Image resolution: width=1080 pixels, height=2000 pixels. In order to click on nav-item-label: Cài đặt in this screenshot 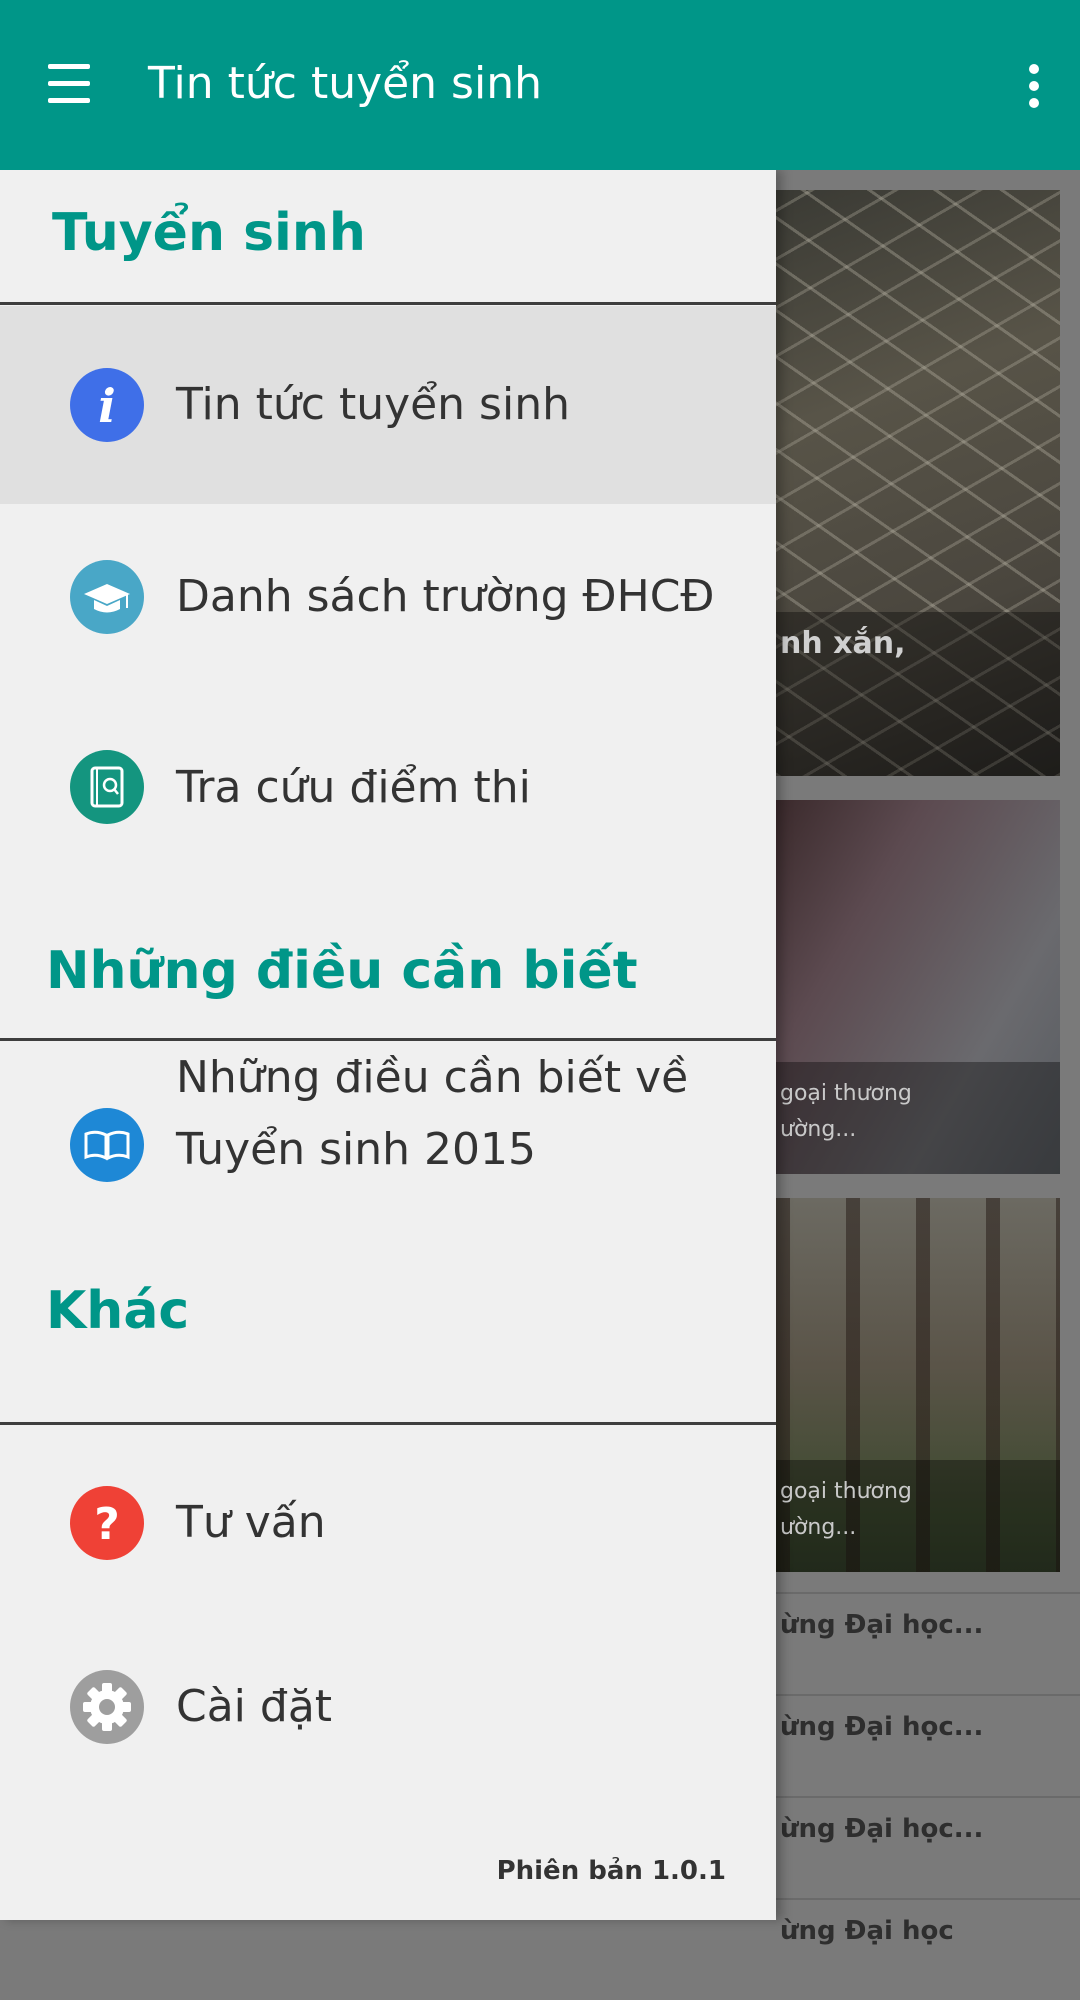, I will do `click(254, 1706)`.